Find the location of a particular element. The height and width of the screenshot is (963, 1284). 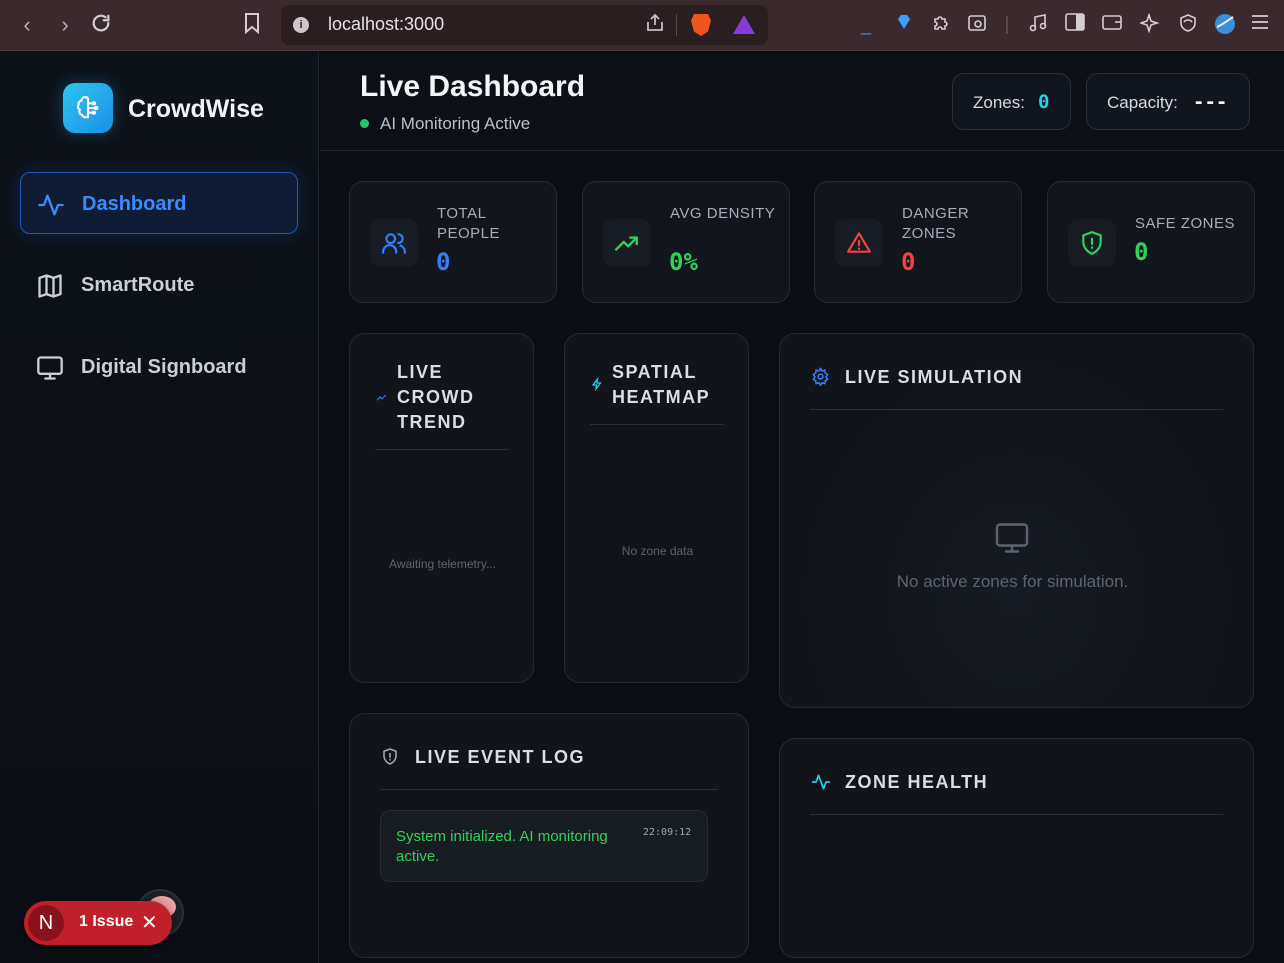

sidebar-item-smartroute: SmartRoute is located at coordinates (159, 285).